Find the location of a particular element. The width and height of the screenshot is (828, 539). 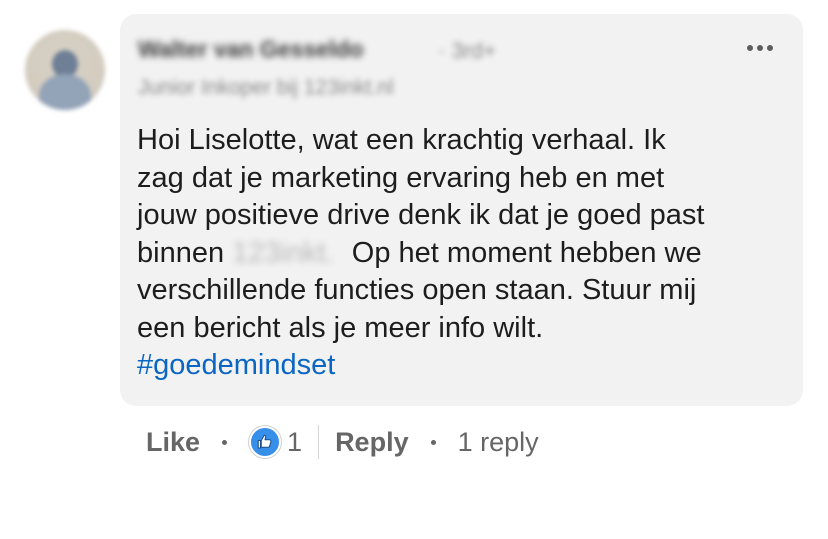

comment-text-fragment: Op het moment hebben we is located at coordinates (526, 252).